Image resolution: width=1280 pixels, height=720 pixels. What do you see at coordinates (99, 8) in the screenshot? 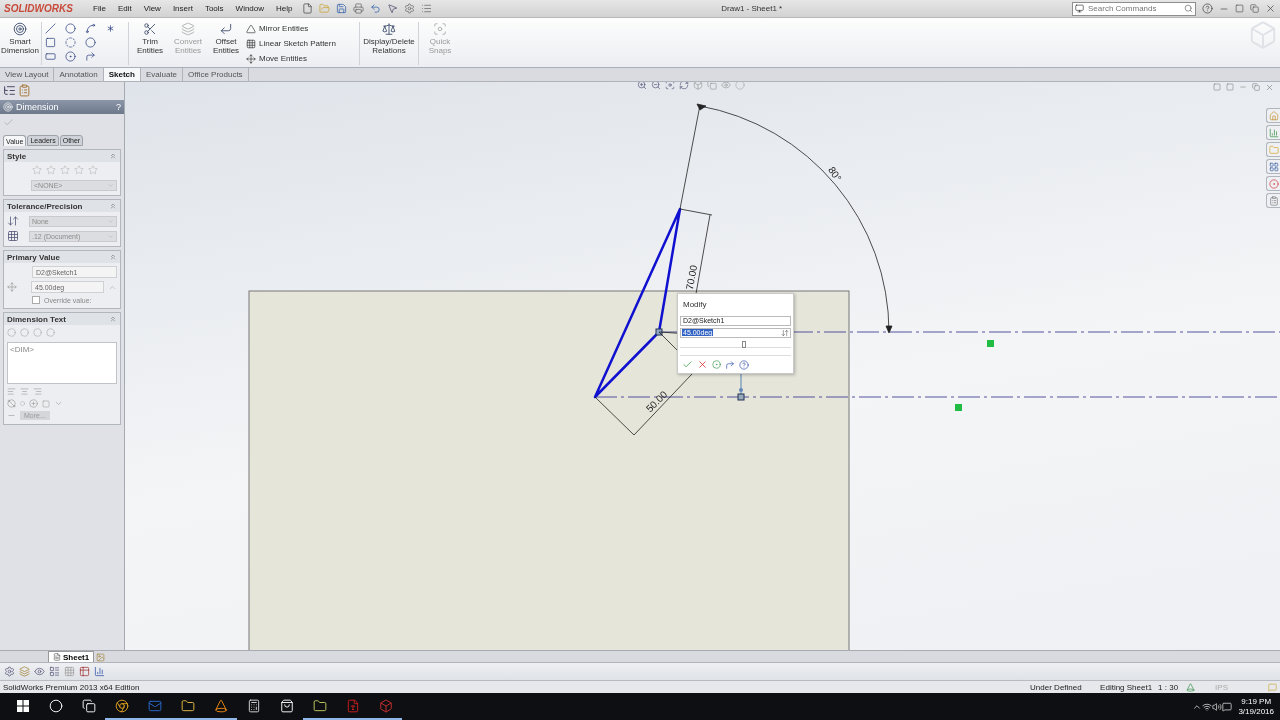
I see `menu-item: File` at bounding box center [99, 8].